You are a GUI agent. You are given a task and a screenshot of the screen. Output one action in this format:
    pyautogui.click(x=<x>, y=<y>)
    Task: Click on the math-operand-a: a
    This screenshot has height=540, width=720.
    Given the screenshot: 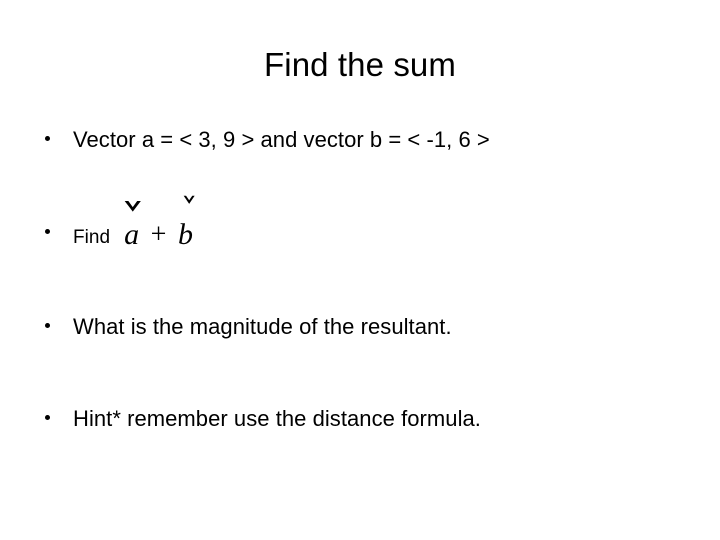 What is the action you would take?
    pyautogui.click(x=132, y=234)
    